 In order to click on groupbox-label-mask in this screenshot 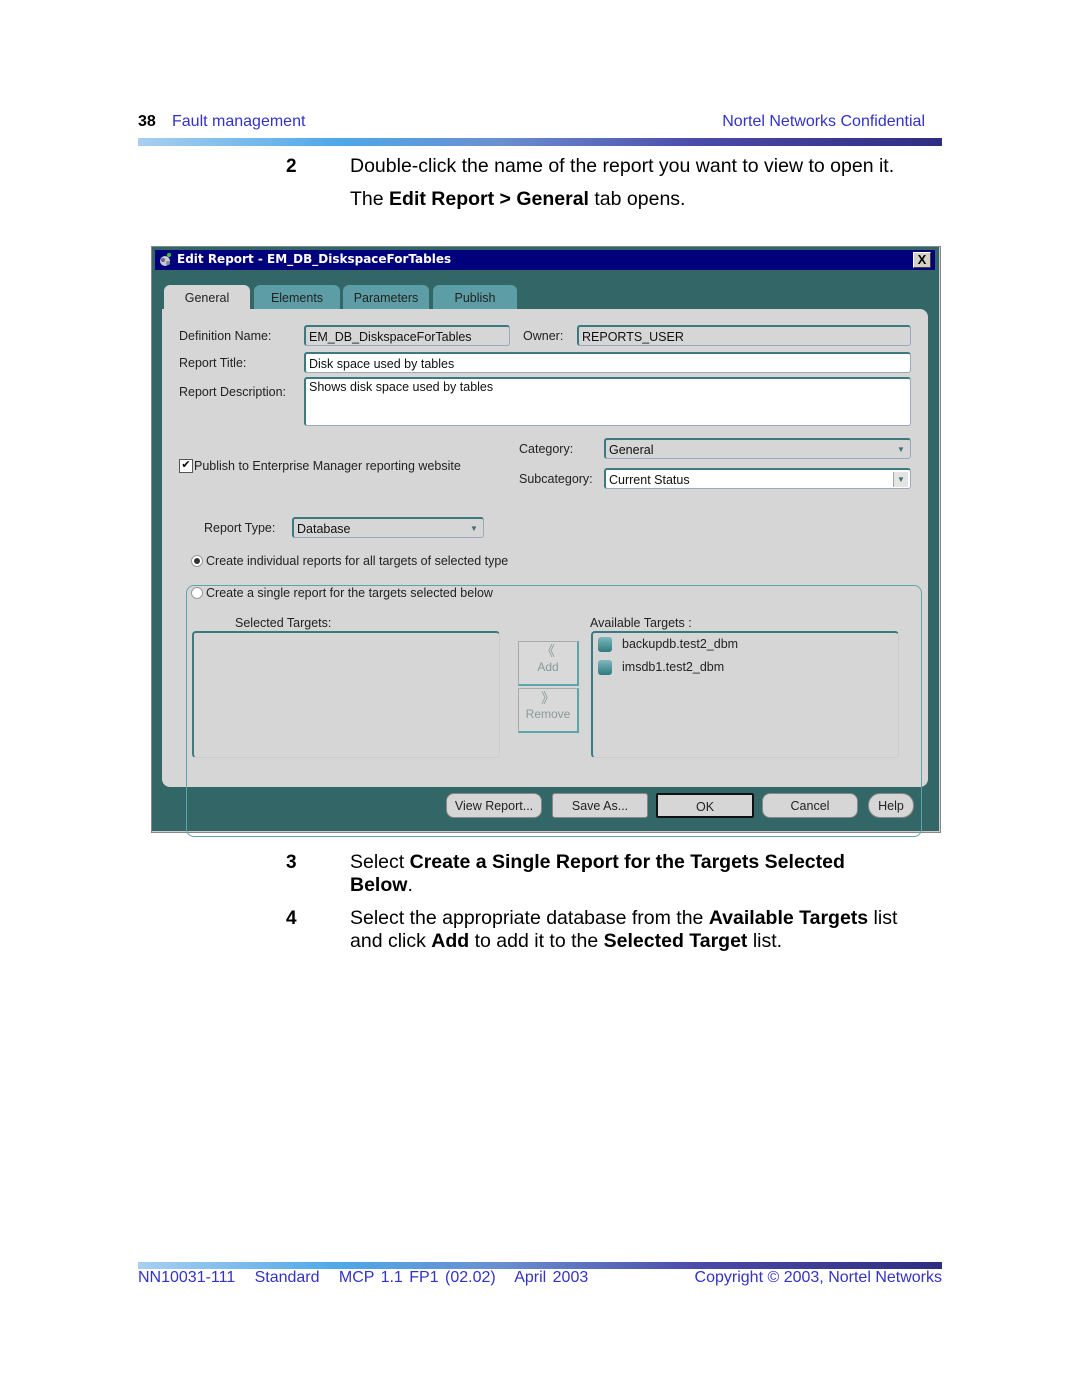, I will do `click(488, 521)`.